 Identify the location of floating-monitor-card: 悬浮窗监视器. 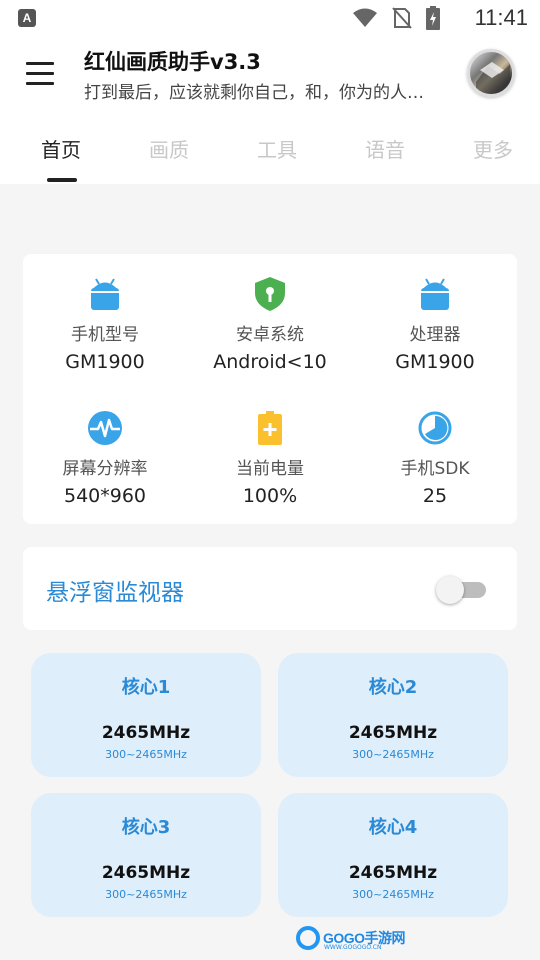
(270, 588).